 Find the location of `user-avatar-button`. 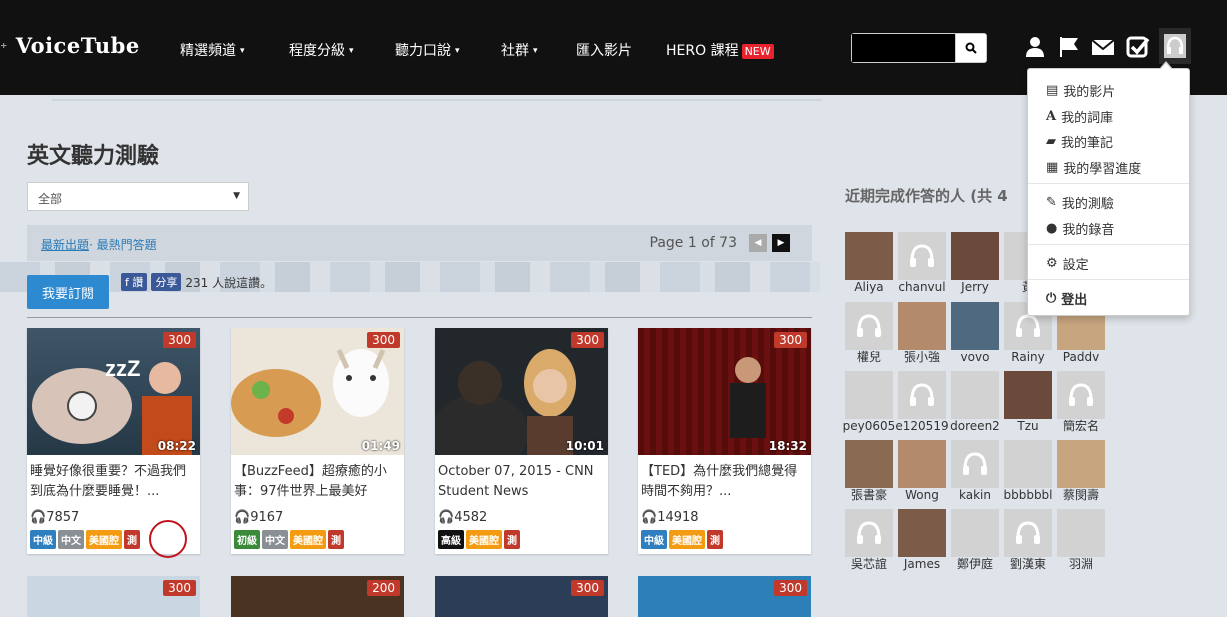

user-avatar-button is located at coordinates (1175, 46).